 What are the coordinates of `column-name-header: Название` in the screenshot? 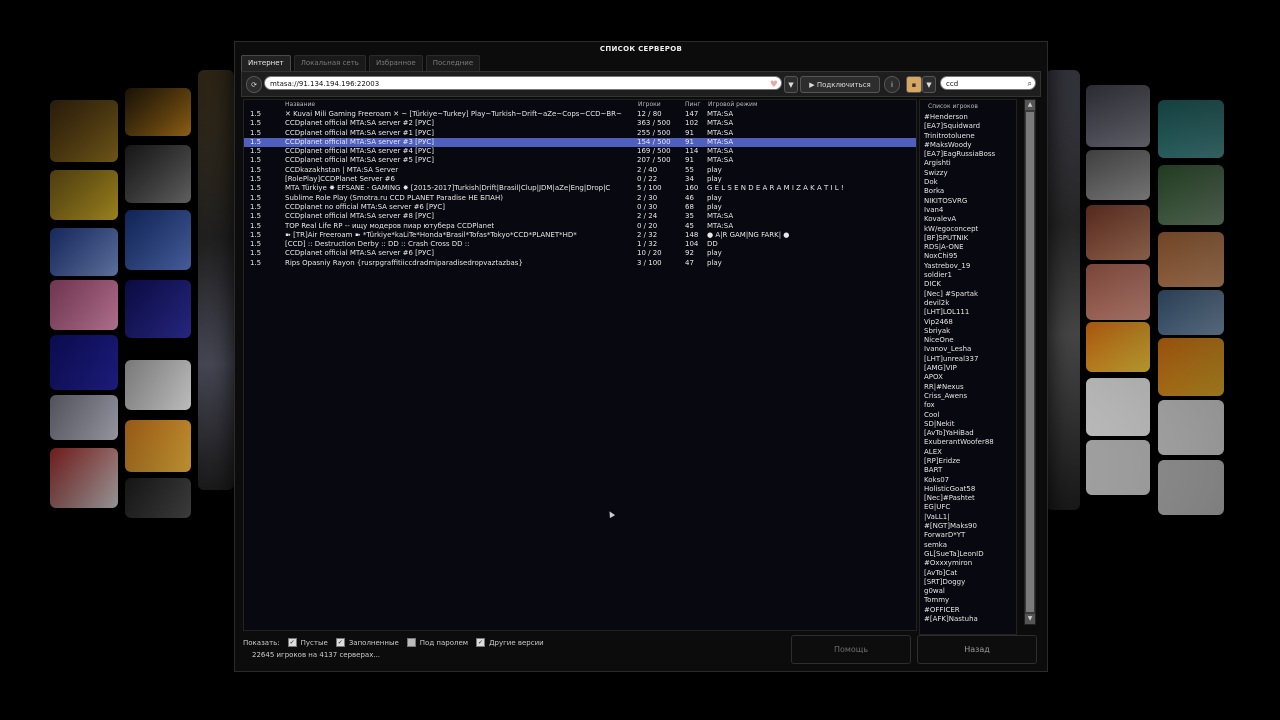 It's located at (300, 104).